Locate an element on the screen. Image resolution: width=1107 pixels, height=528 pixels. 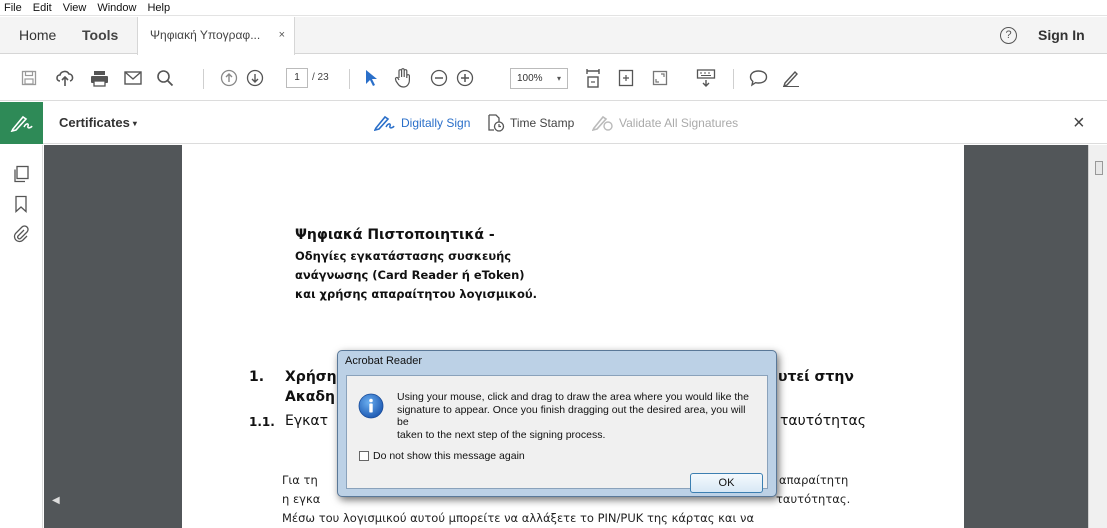
main-toolbar: 1 / 23 100% ▾ is located at coordinates (553, 78).